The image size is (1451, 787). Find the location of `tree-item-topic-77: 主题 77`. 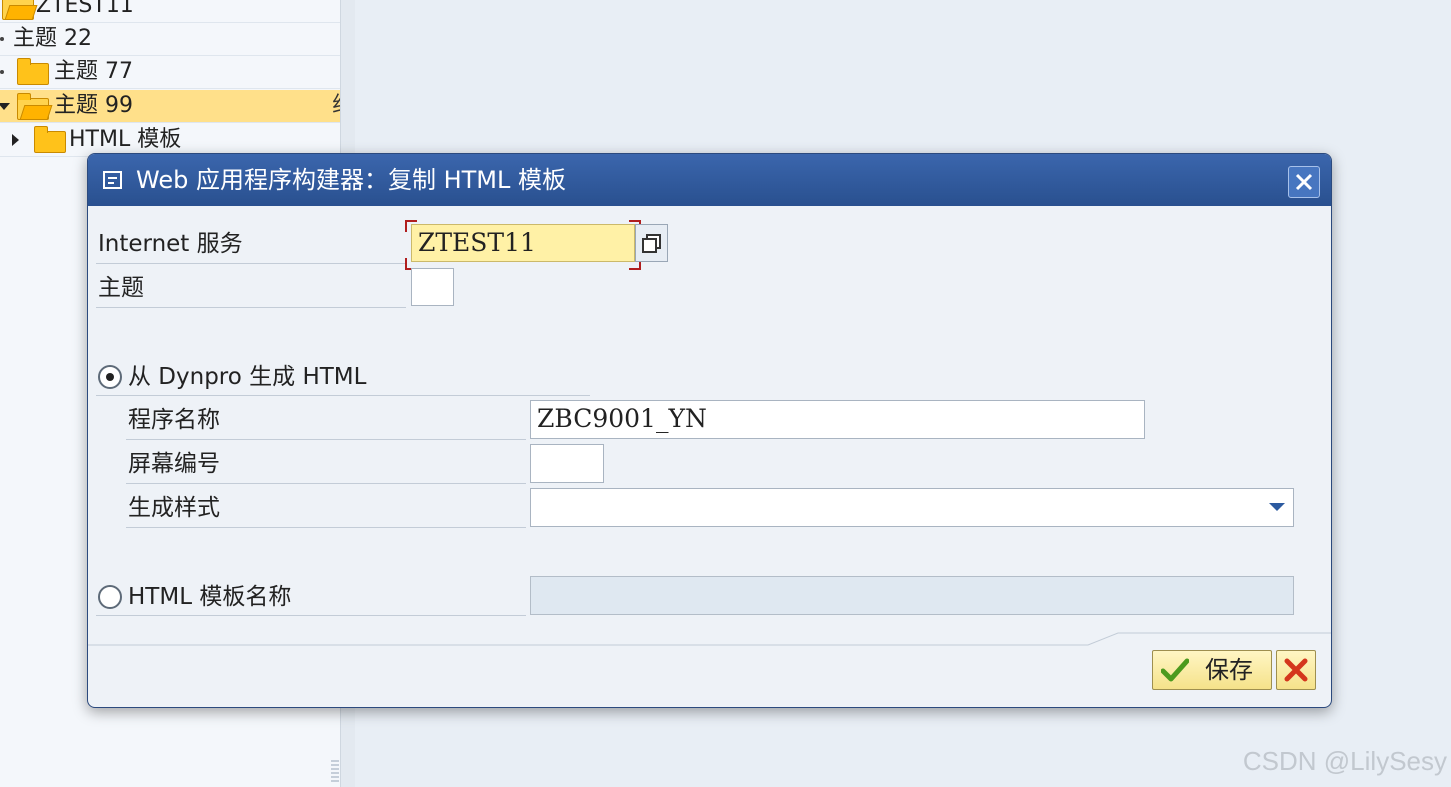

tree-item-topic-77: 主题 77 is located at coordinates (170, 72).